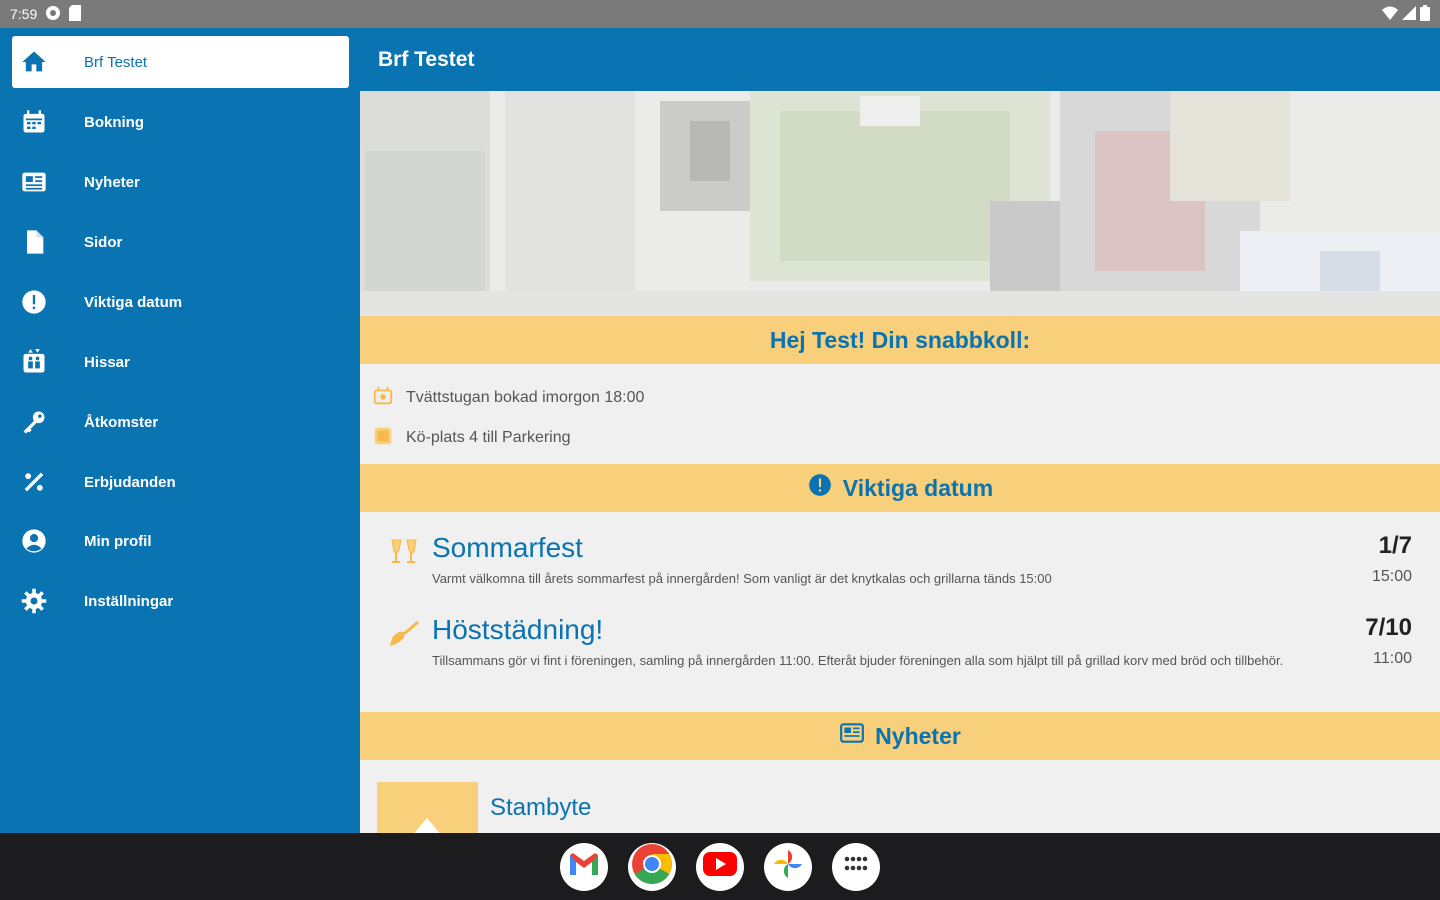 The width and height of the screenshot is (1440, 900). Describe the element at coordinates (1395, 545) in the screenshot. I see `event-date: 1/7` at that location.